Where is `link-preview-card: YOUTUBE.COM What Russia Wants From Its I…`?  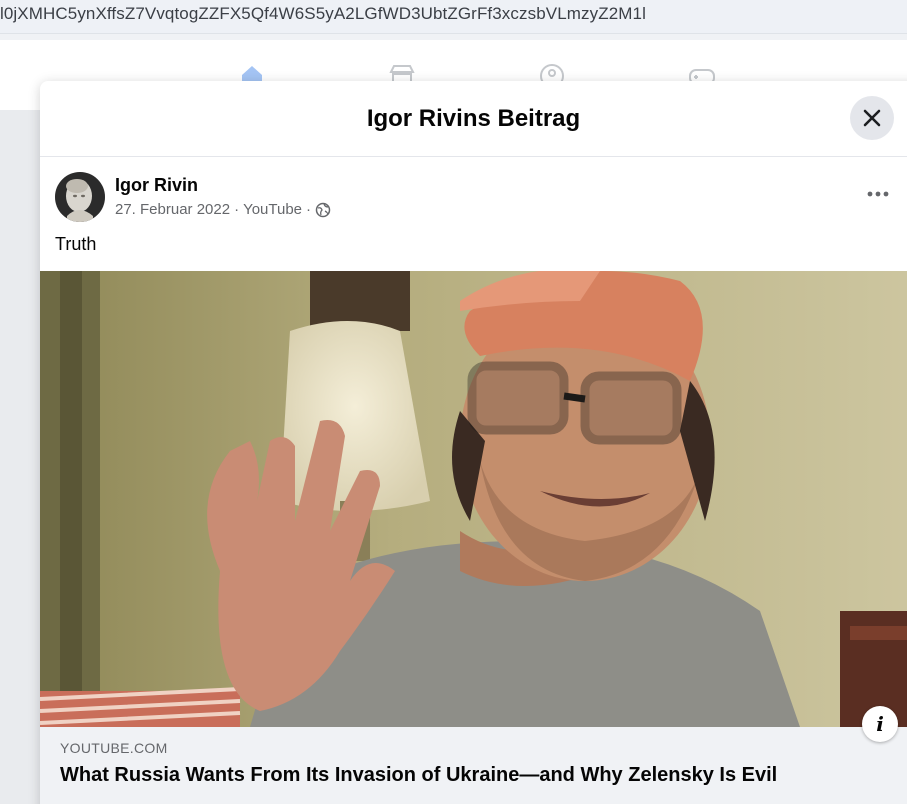
link-preview-card: YOUTUBE.COM What Russia Wants From Its I… is located at coordinates (473, 765).